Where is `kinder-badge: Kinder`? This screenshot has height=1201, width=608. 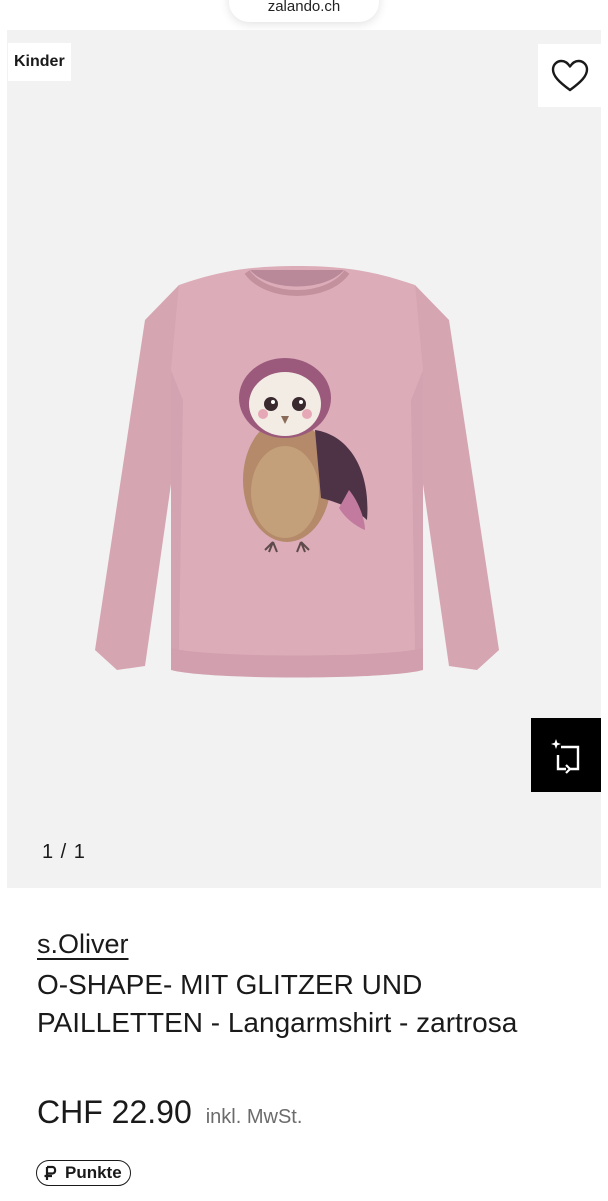
kinder-badge: Kinder is located at coordinates (39, 62).